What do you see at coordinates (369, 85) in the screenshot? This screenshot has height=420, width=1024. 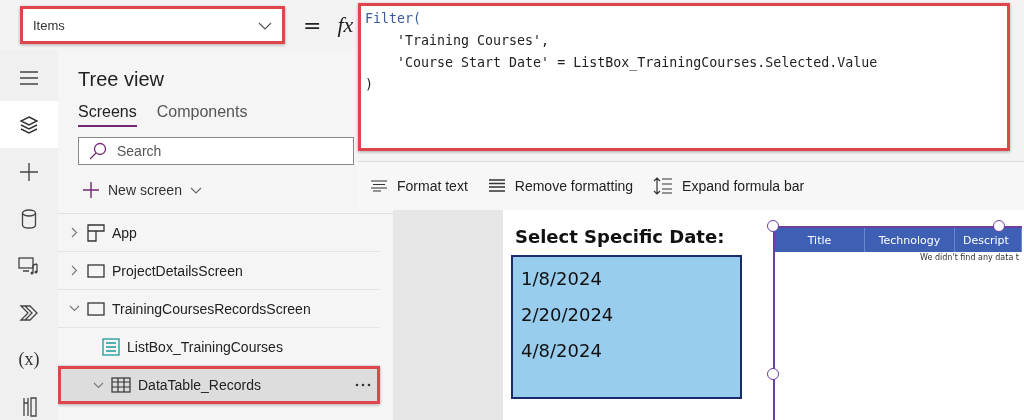 I see `code-line: )` at bounding box center [369, 85].